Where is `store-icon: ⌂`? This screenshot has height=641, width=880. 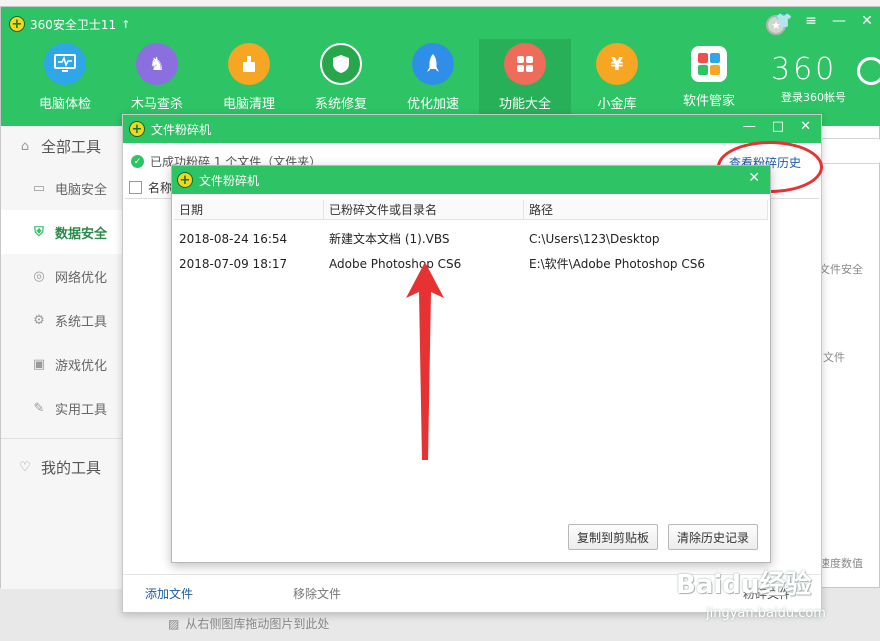 store-icon: ⌂ is located at coordinates (25, 146).